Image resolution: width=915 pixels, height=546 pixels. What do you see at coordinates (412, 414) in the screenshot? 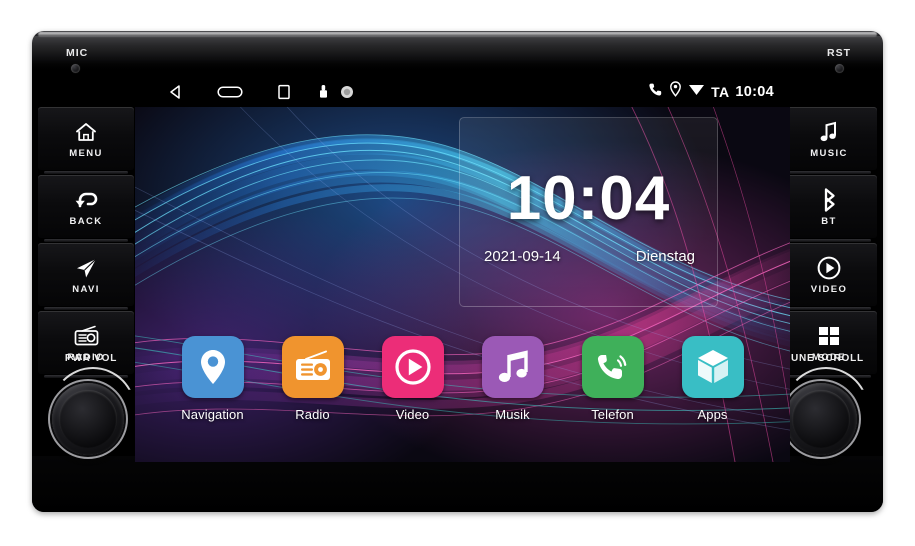
I see `app-video-label: Video` at bounding box center [412, 414].